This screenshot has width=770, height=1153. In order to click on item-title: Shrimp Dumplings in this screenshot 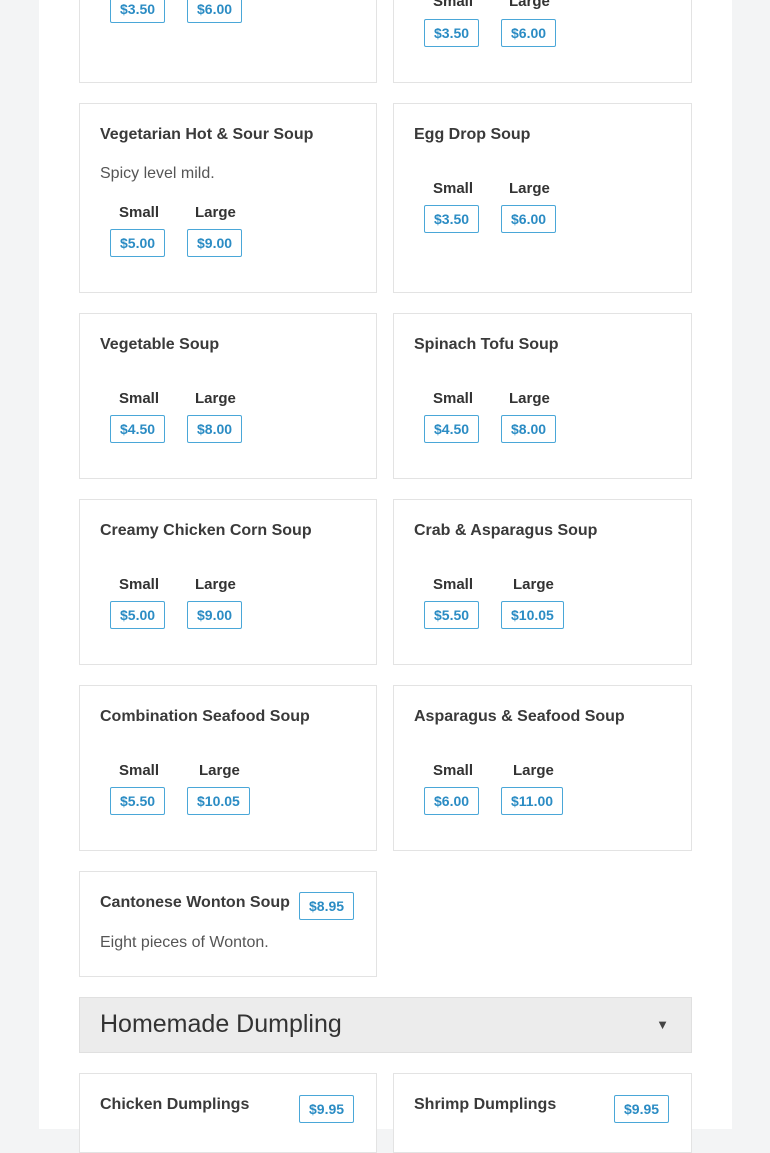, I will do `click(485, 1104)`.